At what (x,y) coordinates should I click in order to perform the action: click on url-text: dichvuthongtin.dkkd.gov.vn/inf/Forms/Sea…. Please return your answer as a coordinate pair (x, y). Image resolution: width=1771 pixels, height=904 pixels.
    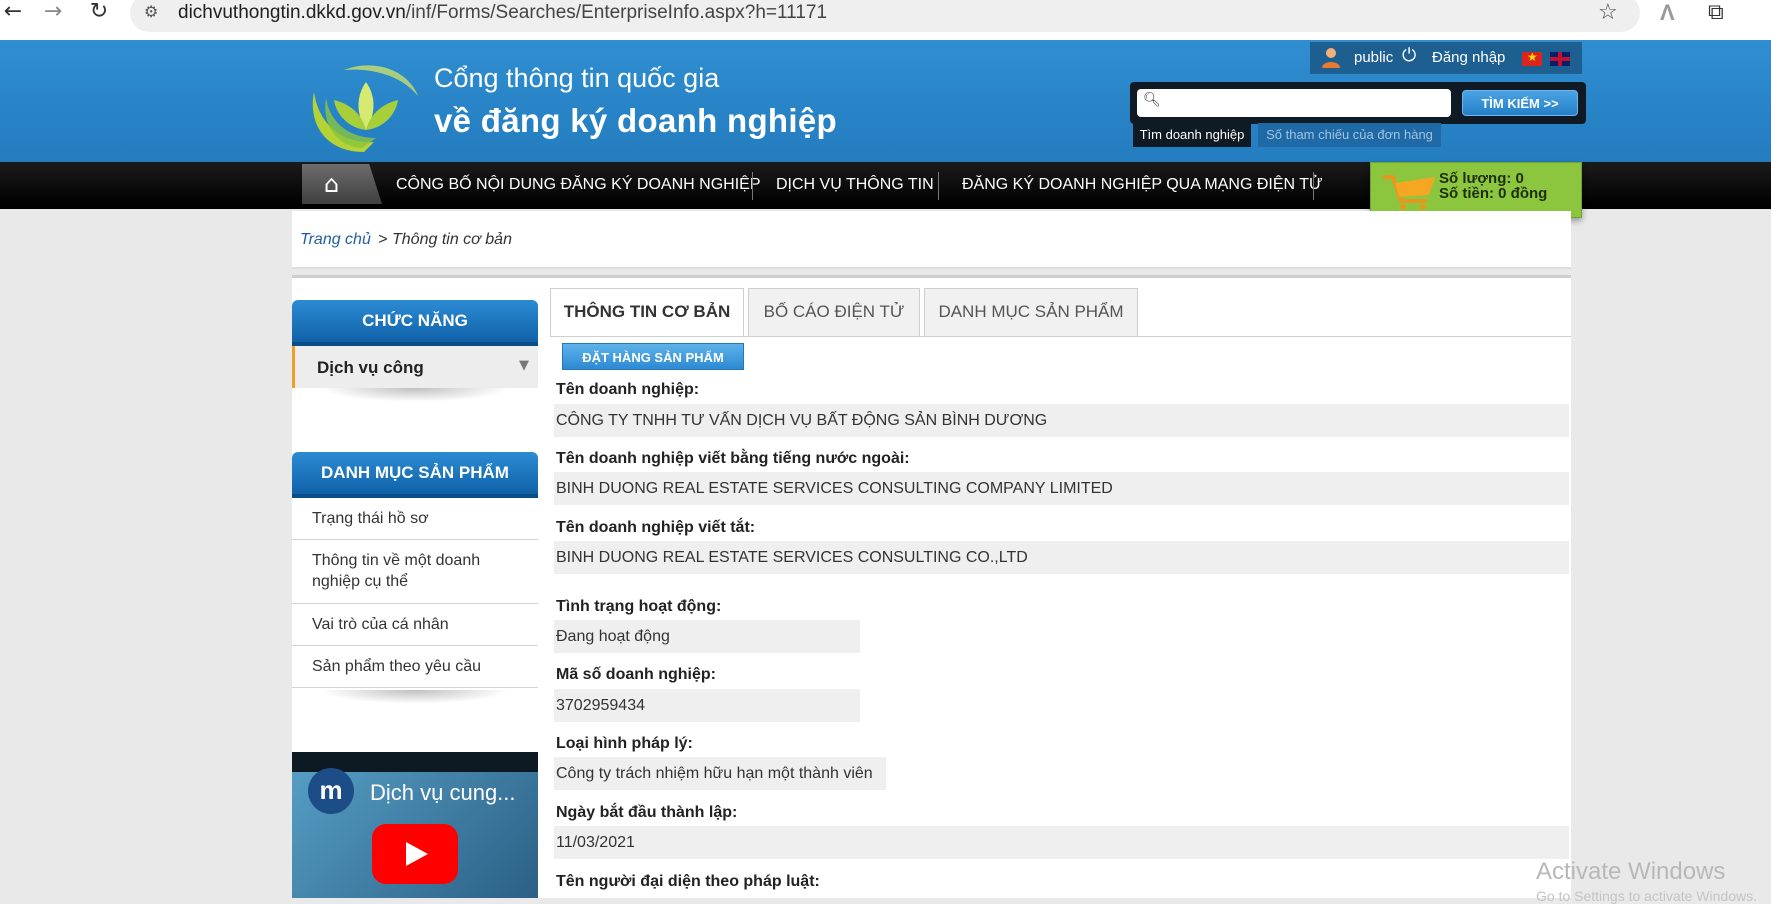
    Looking at the image, I should click on (502, 13).